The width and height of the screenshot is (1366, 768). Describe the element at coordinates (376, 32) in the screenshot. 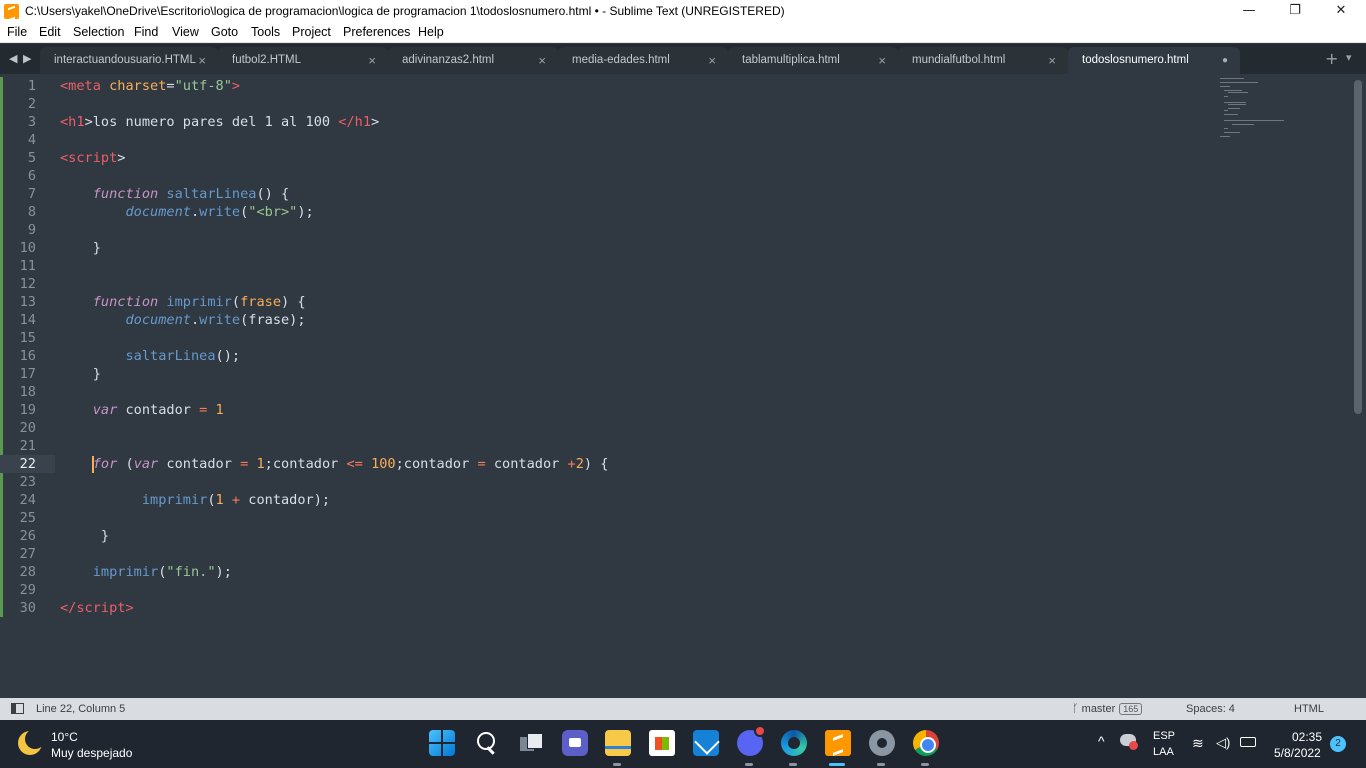

I see `menu-preferences: Preferences` at that location.